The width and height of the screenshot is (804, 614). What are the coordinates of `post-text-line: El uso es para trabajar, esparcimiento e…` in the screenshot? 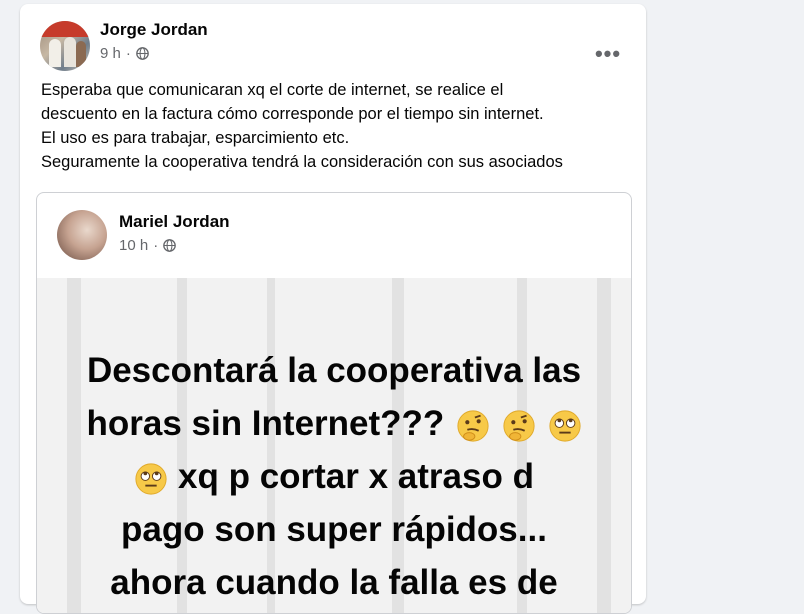 It's located at (195, 138).